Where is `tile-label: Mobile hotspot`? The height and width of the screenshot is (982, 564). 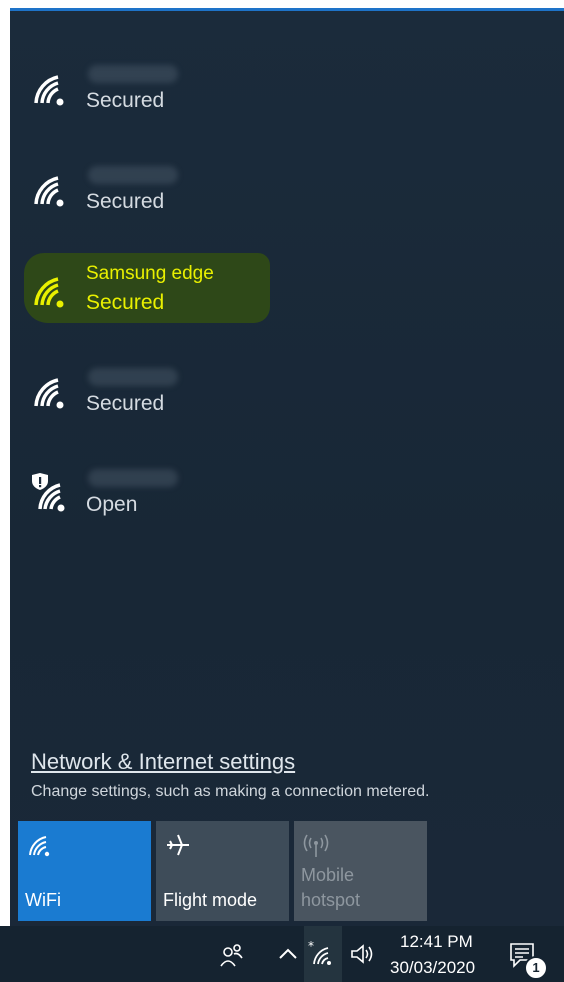 tile-label: Mobile hotspot is located at coordinates (331, 887).